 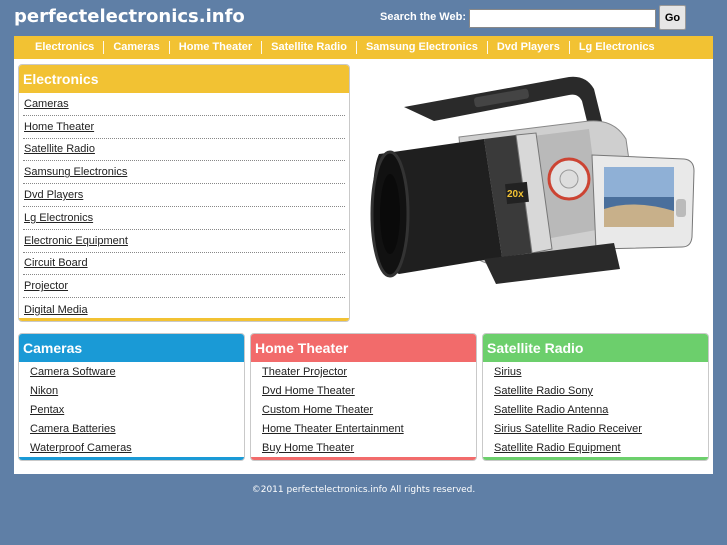 What do you see at coordinates (184, 264) in the screenshot?
I see `list-item: Circuit Board` at bounding box center [184, 264].